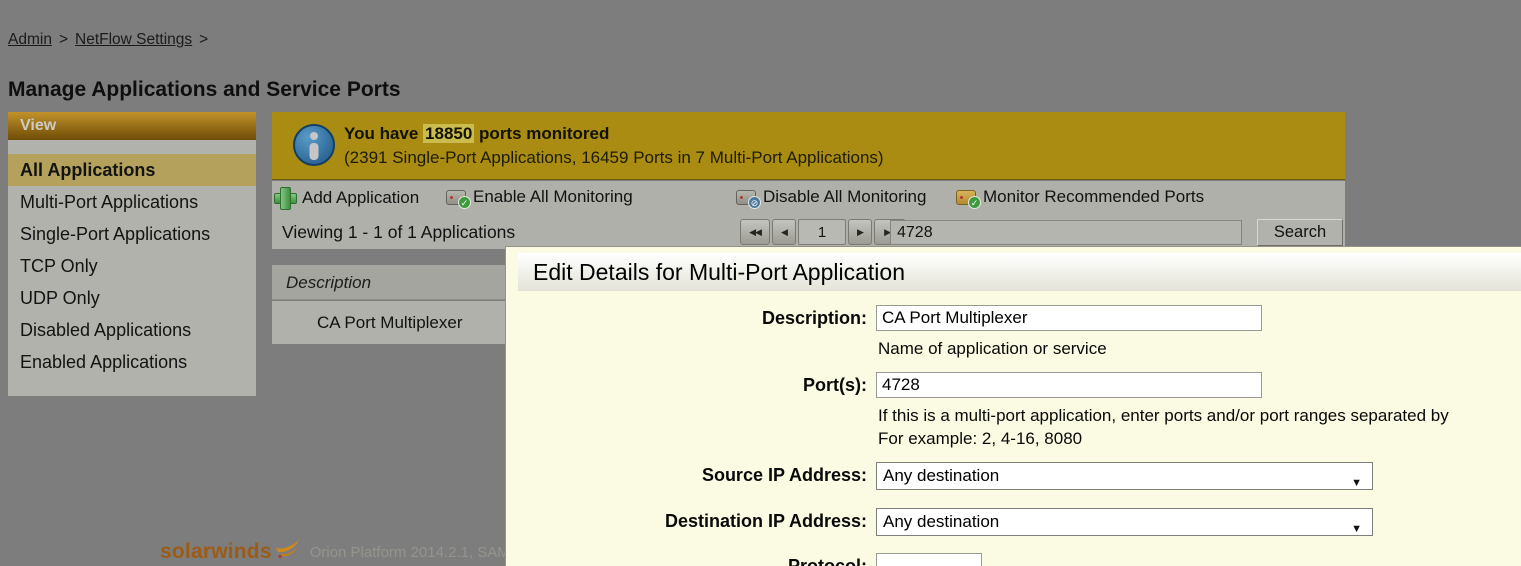 The height and width of the screenshot is (566, 1521). I want to click on sidebar-item-all-applications: All Applications, so click(132, 170).